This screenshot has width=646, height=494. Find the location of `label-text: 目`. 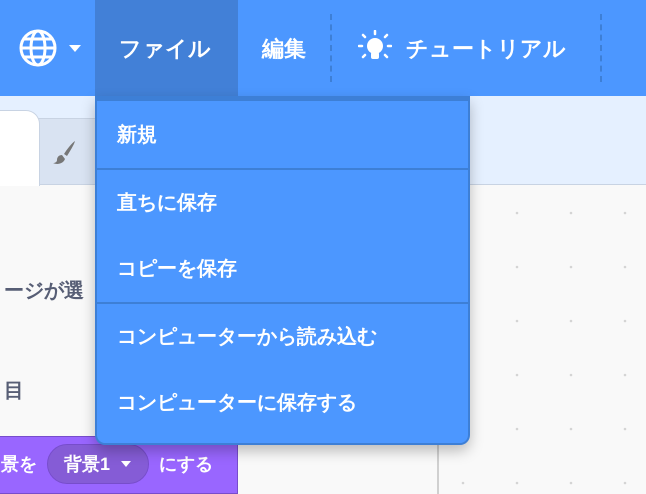

label-text: 目 is located at coordinates (14, 391).